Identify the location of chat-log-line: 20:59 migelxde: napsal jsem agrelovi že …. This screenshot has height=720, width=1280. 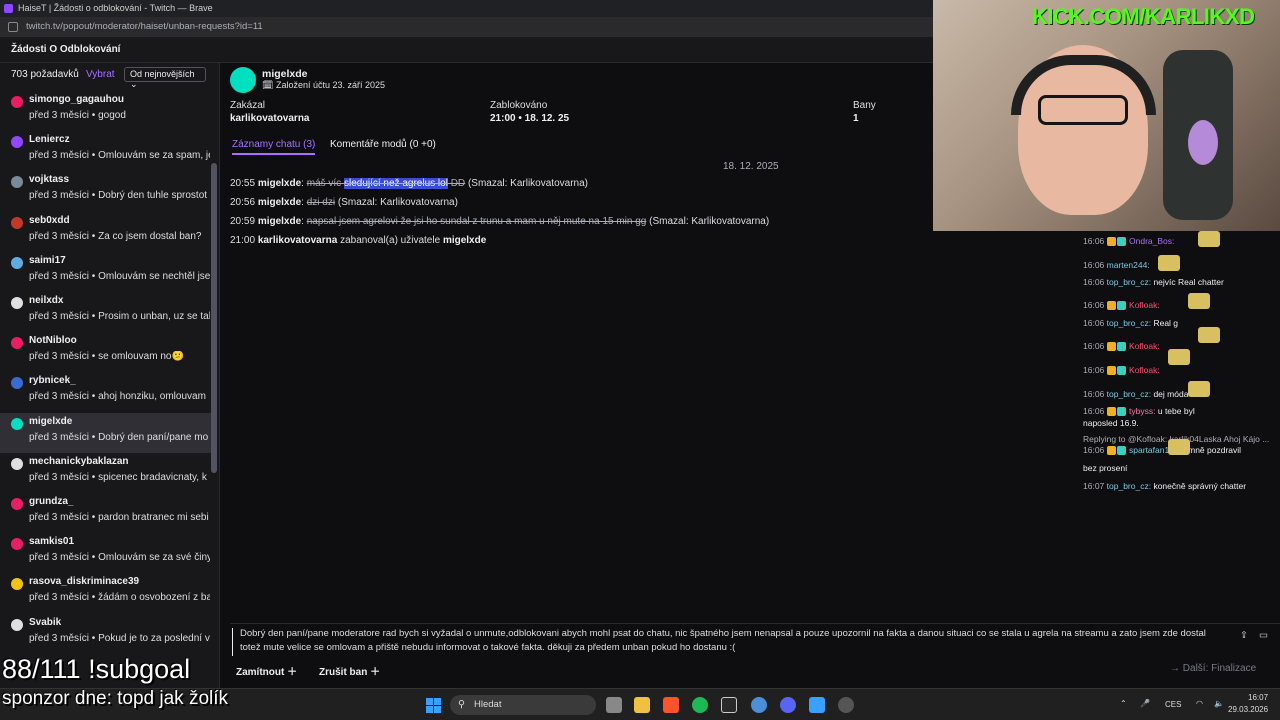
(500, 221).